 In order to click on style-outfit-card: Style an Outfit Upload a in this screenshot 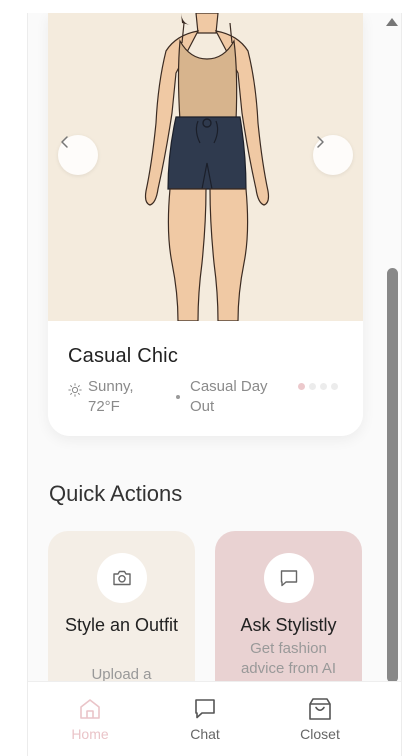, I will do `click(121, 607)`.